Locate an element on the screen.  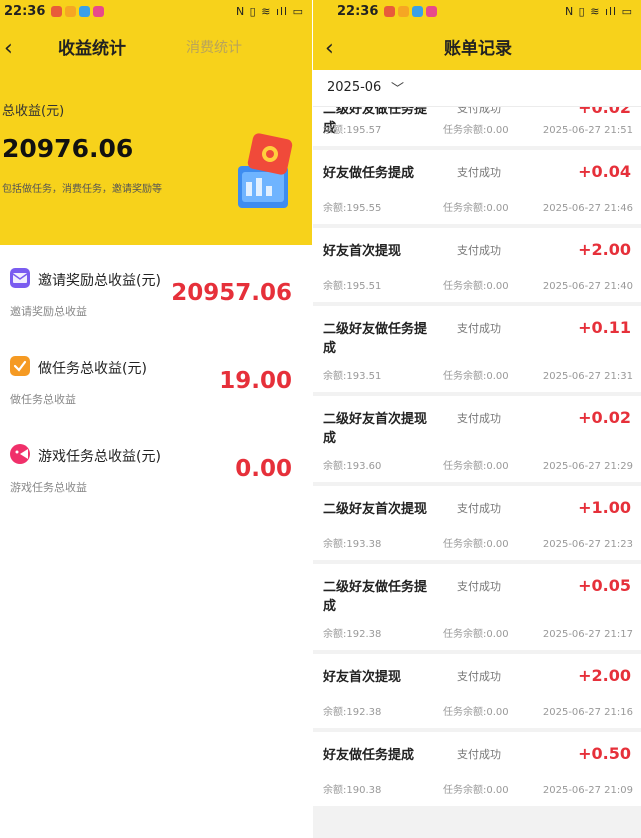
row-label: 做任务总收益(元) is located at coordinates (92, 369).